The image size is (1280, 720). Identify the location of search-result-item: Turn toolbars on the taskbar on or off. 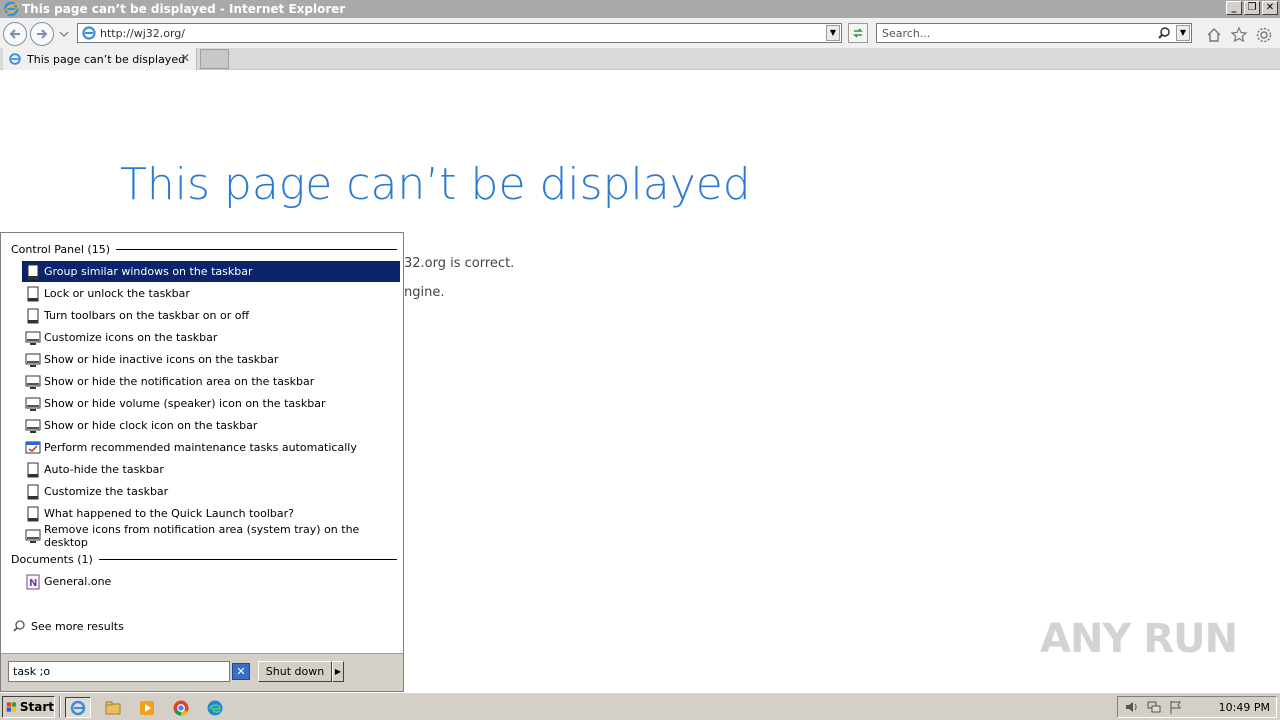
(211, 315).